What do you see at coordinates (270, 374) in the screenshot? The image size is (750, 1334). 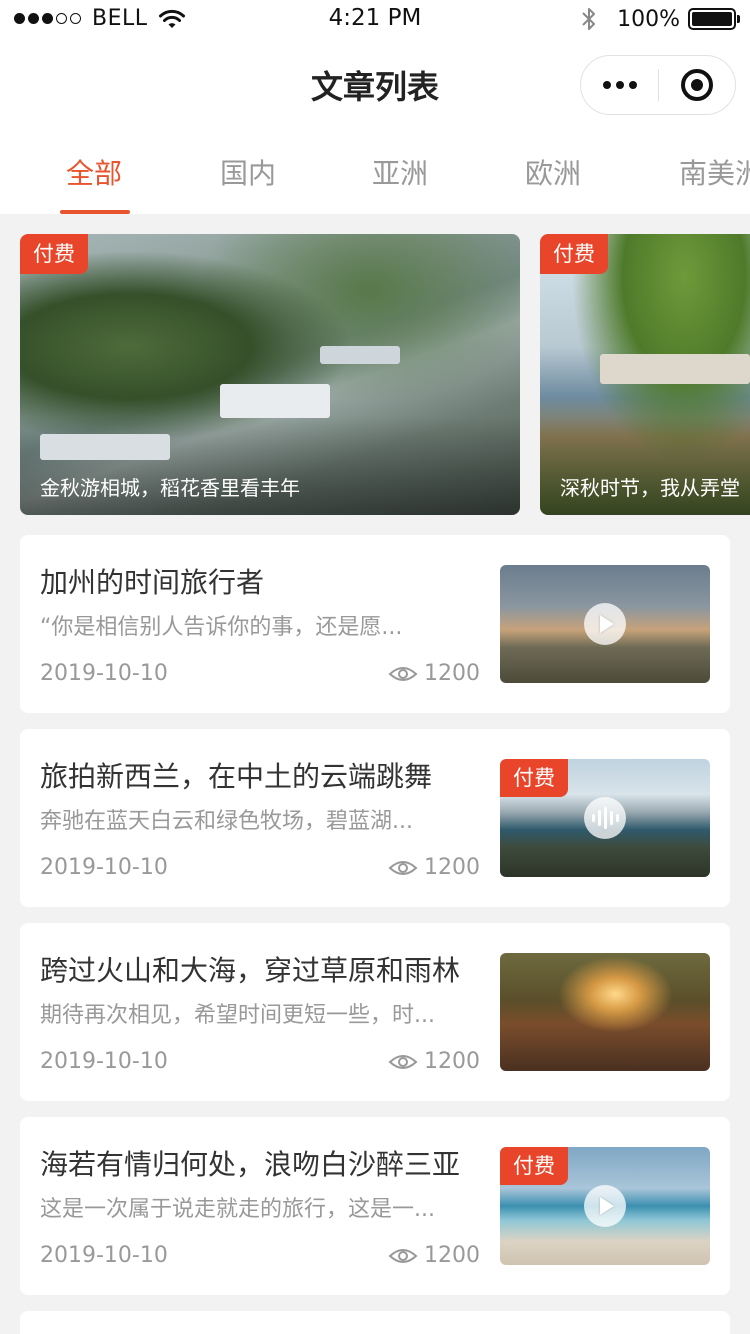 I see `banner-card: 付费 金秋游相城，稻花香里看丰年` at bounding box center [270, 374].